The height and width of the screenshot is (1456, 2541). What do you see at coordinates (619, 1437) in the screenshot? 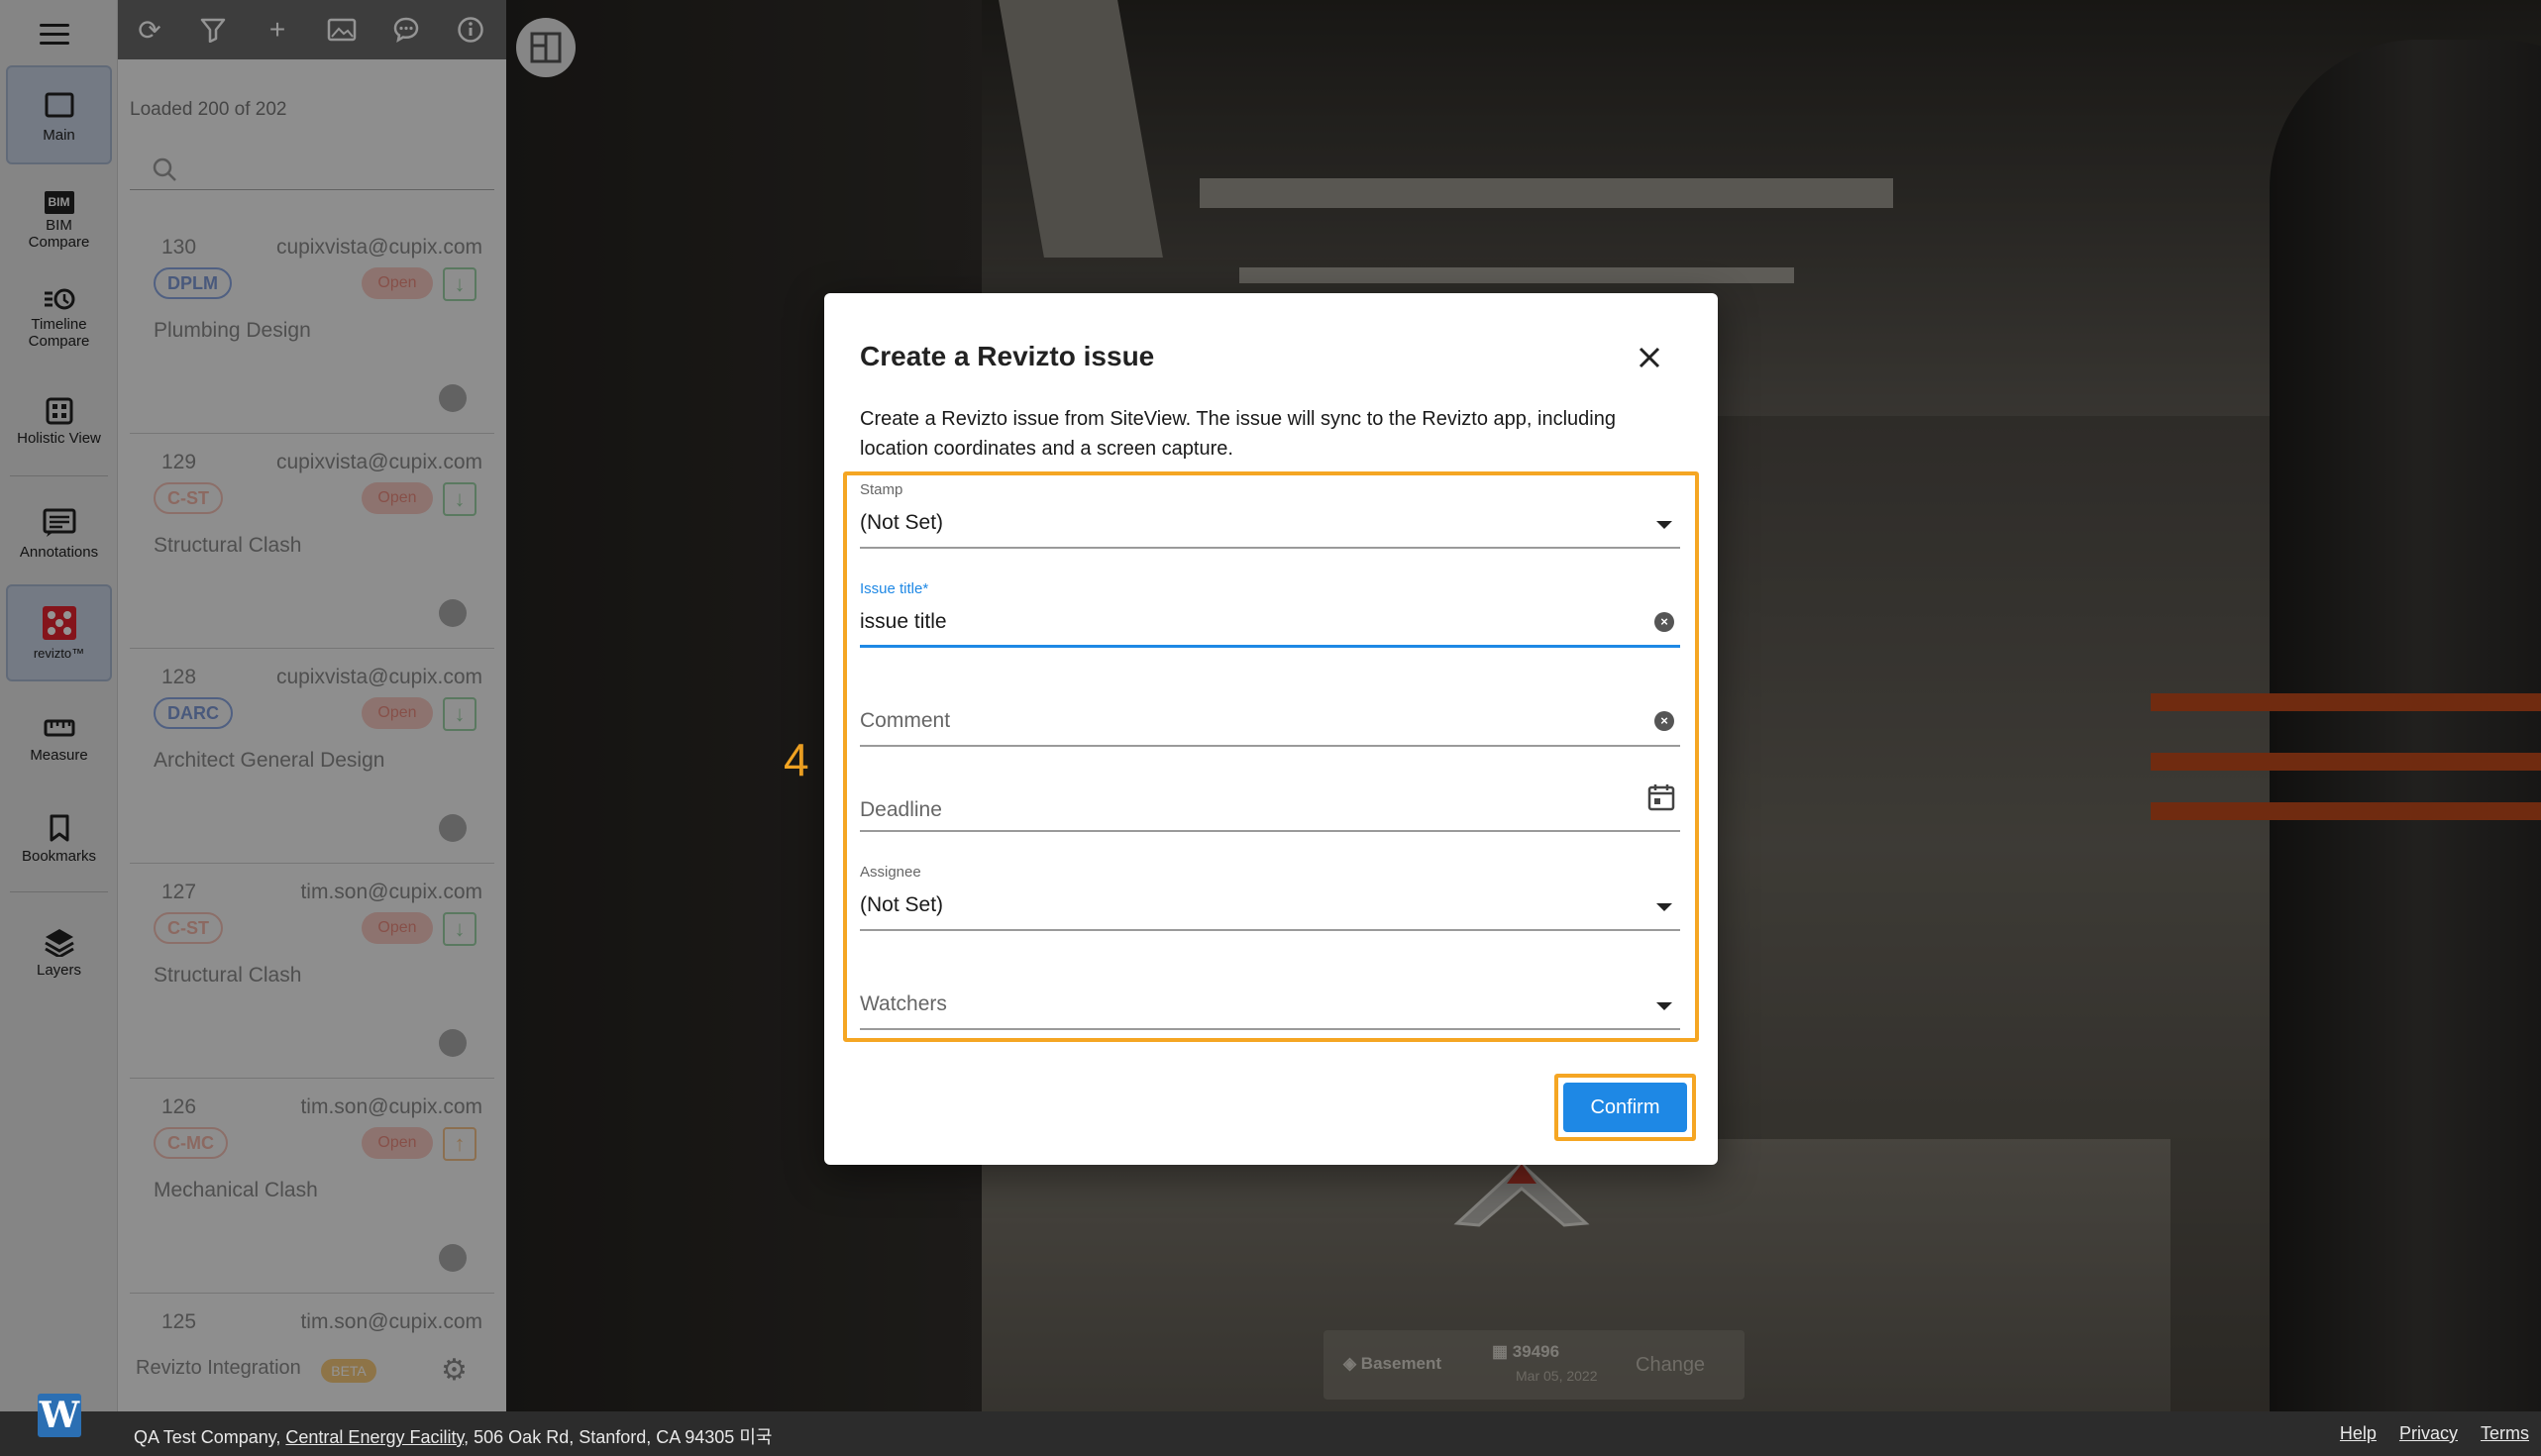
I see `address-text: , 506 Oak Rd, Stanford, CA 94305 미국` at bounding box center [619, 1437].